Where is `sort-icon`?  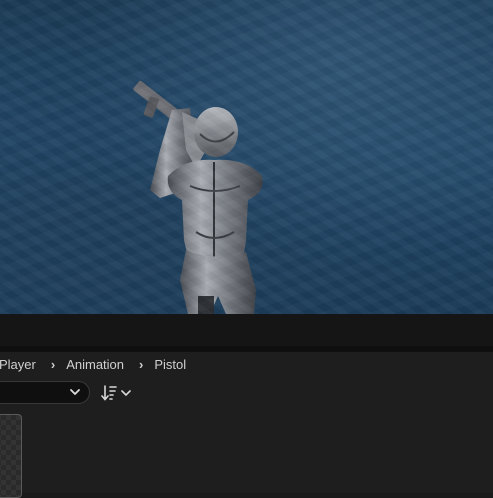 sort-icon is located at coordinates (117, 393).